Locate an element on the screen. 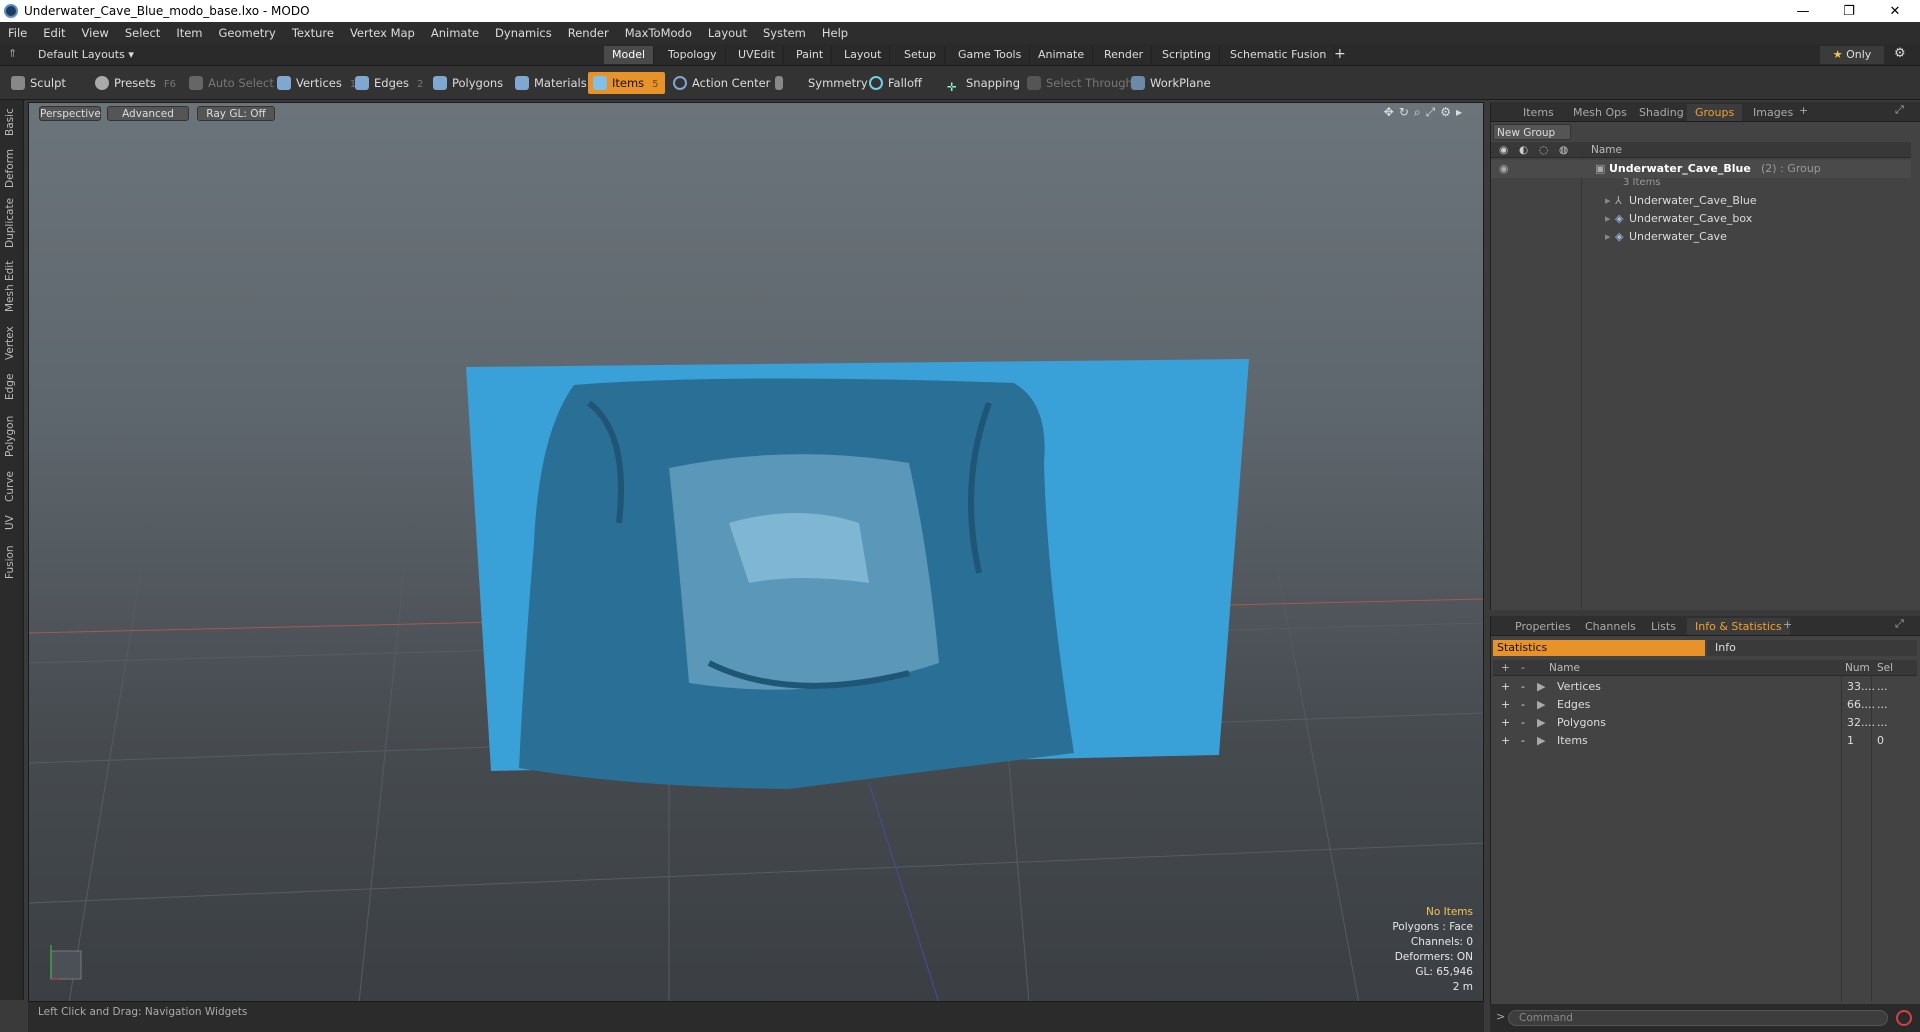 The height and width of the screenshot is (1032, 1920). tab-items: Items is located at coordinates (1538, 112).